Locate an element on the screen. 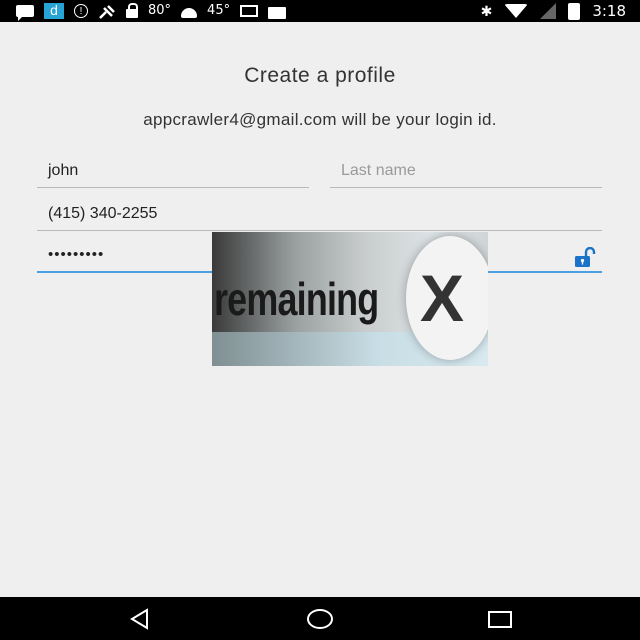 The width and height of the screenshot is (640, 640). briefcase-icon is located at coordinates (277, 12).